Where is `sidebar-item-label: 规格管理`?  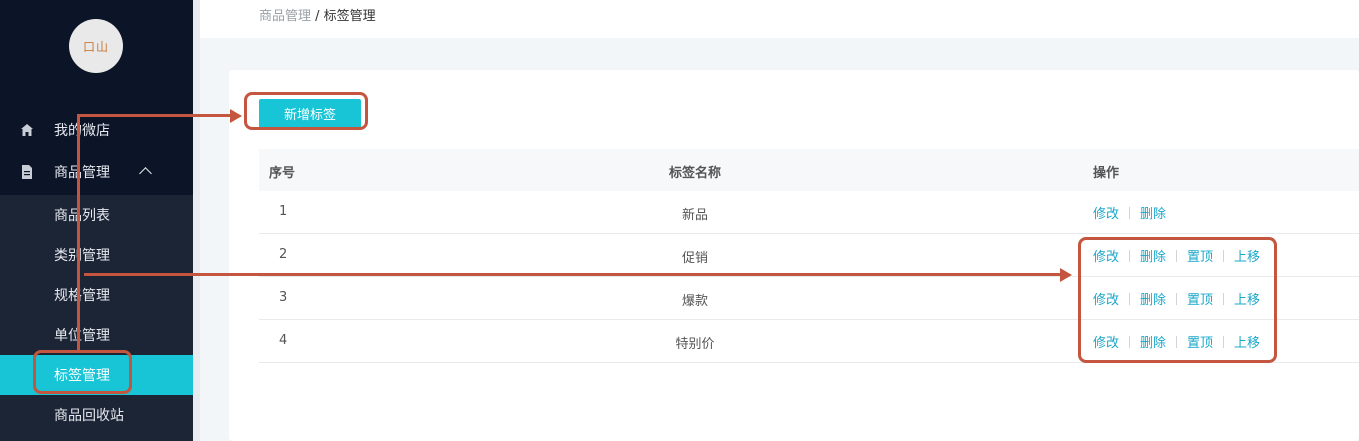
sidebar-item-label: 规格管理 is located at coordinates (82, 296).